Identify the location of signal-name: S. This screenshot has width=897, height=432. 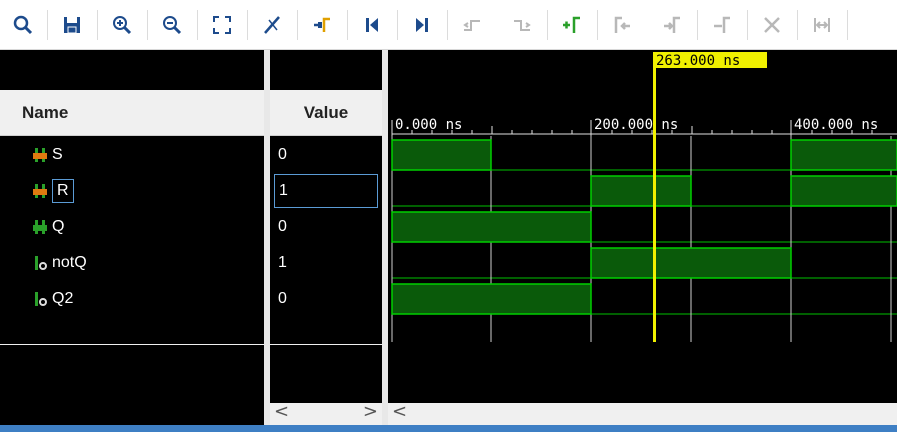
(57, 154).